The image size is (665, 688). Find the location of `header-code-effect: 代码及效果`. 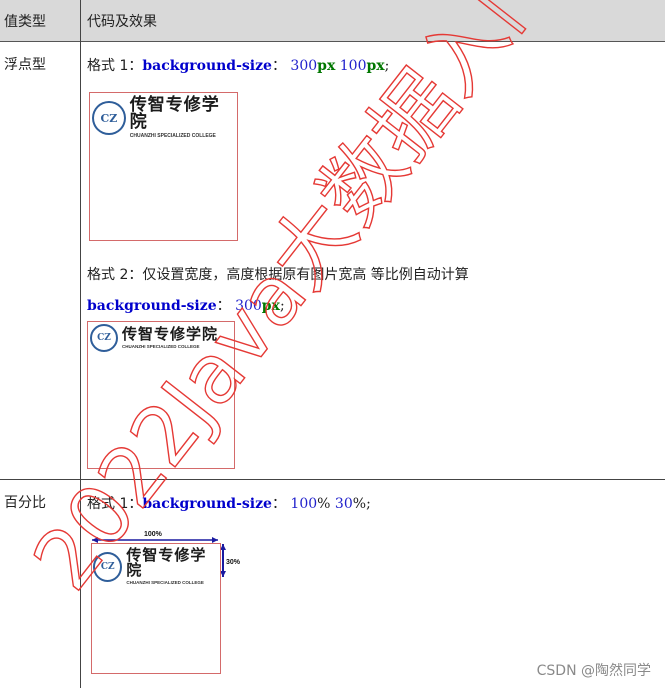

header-code-effect: 代码及效果 is located at coordinates (122, 22).